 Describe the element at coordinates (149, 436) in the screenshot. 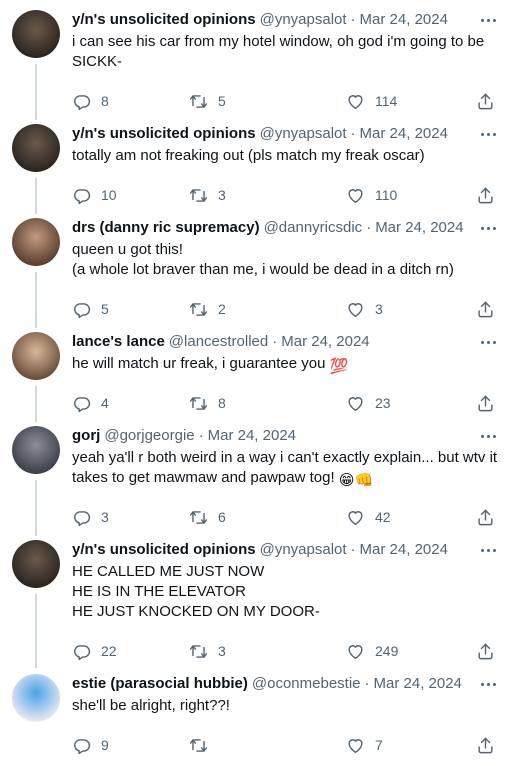

I see `handle: @gorjgeorgie` at that location.